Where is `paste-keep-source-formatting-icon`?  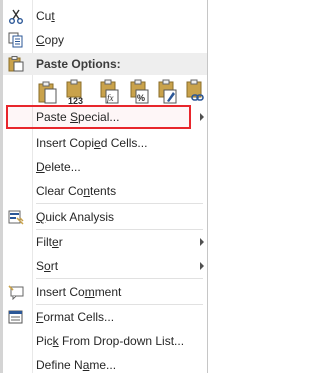 paste-keep-source-formatting-icon is located at coordinates (168, 92).